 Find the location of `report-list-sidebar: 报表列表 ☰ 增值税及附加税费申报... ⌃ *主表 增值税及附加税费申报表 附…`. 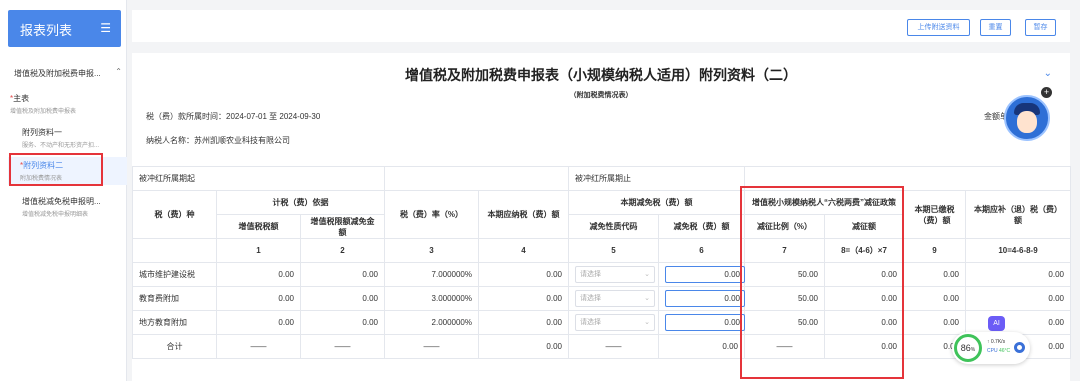

report-list-sidebar: 报表列表 ☰ 增值税及附加税费申报... ⌃ *主表 增值税及附加税费申报表 附… is located at coordinates (63, 190).